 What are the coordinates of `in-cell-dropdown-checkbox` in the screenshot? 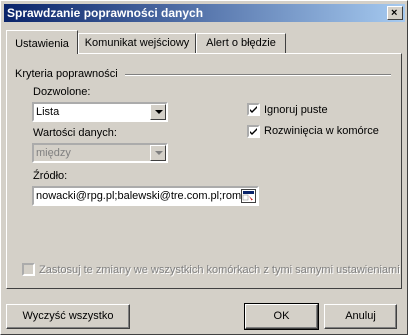 It's located at (253, 131).